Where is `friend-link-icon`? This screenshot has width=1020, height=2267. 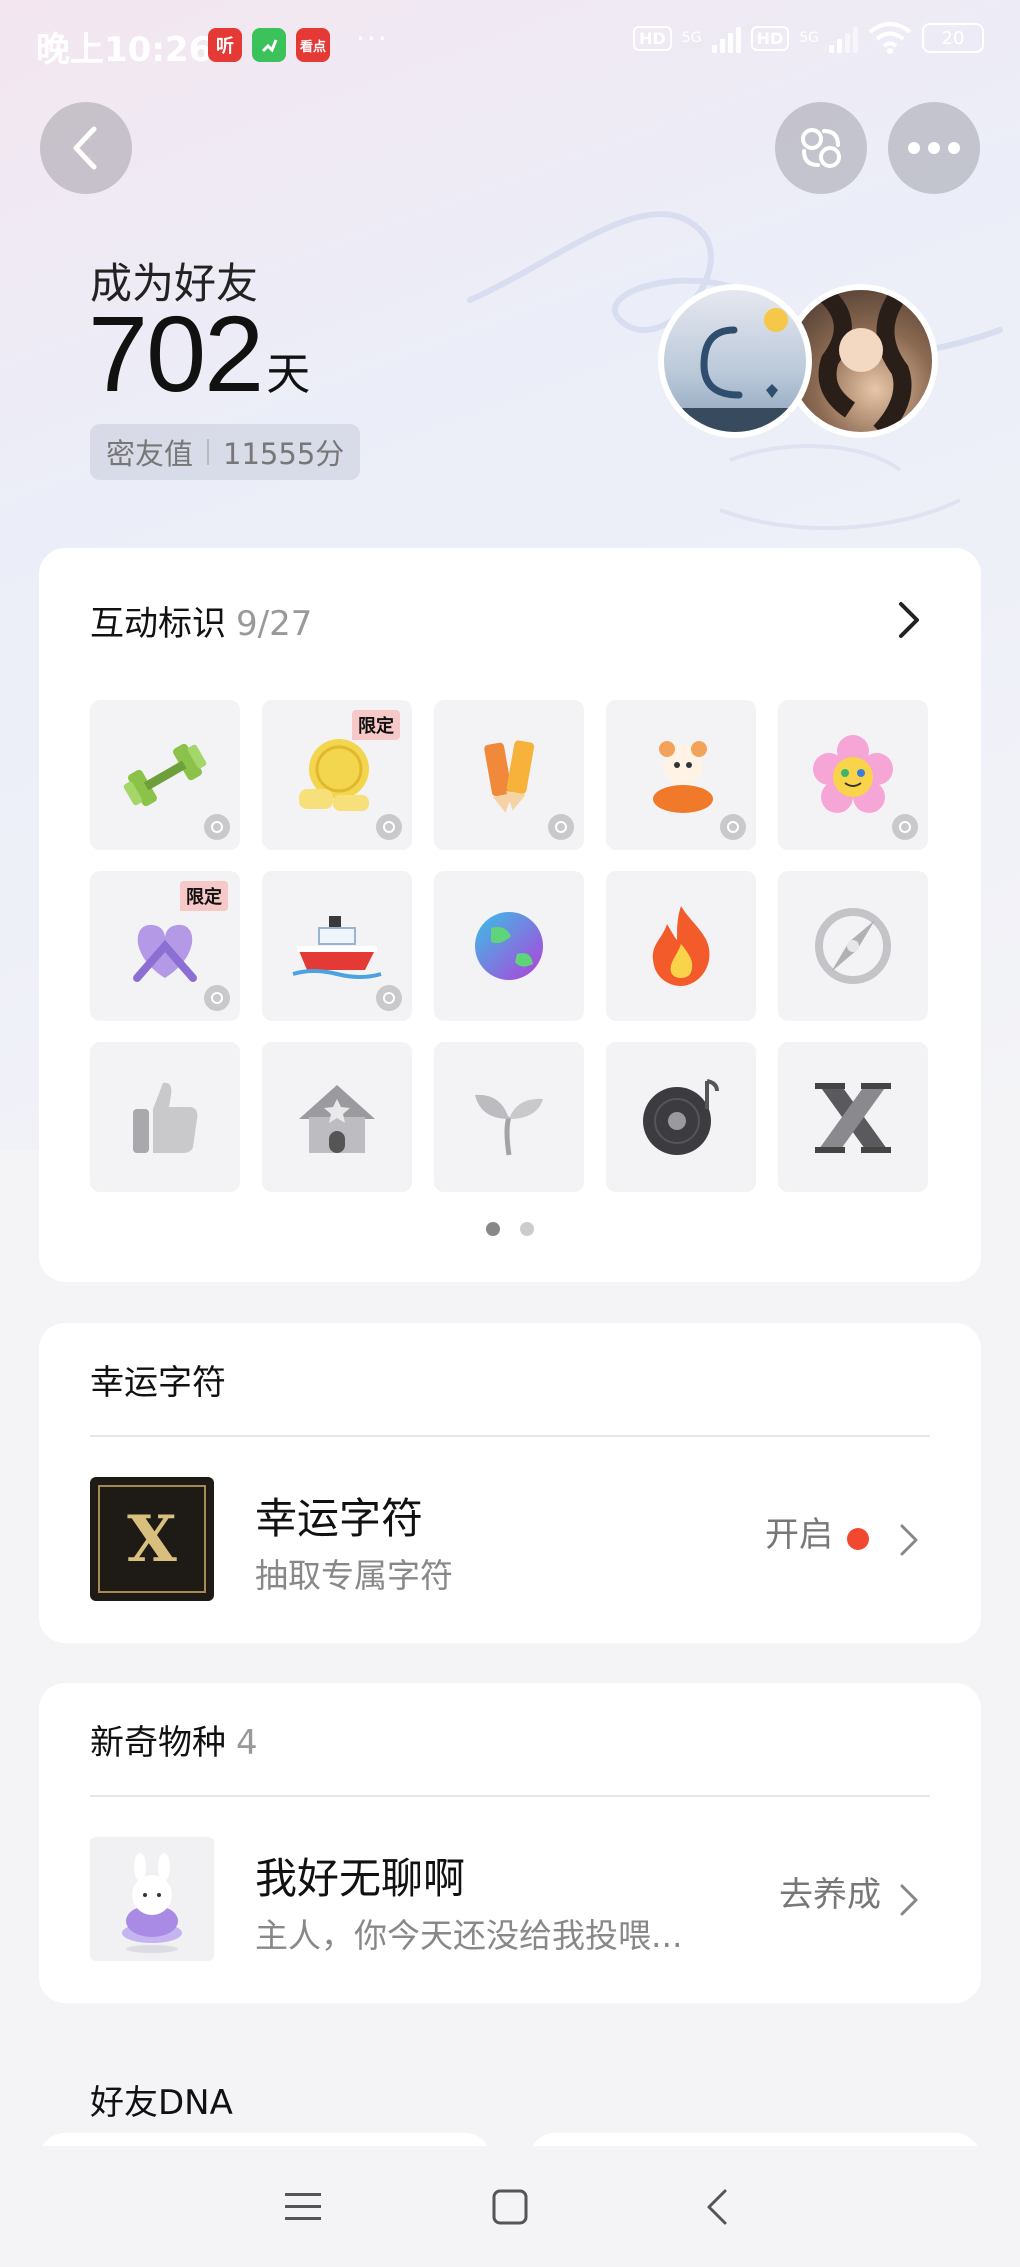
friend-link-icon is located at coordinates (821, 148).